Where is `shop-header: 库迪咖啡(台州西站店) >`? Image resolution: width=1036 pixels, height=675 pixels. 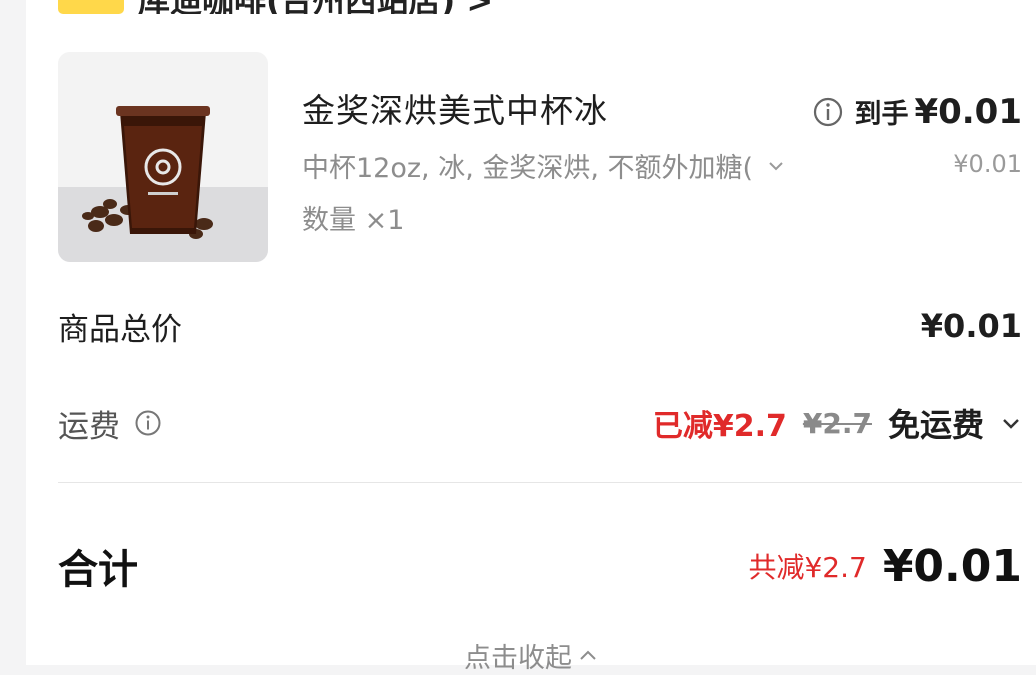 shop-header: 库迪咖啡(台州西站店) > is located at coordinates (275, 7).